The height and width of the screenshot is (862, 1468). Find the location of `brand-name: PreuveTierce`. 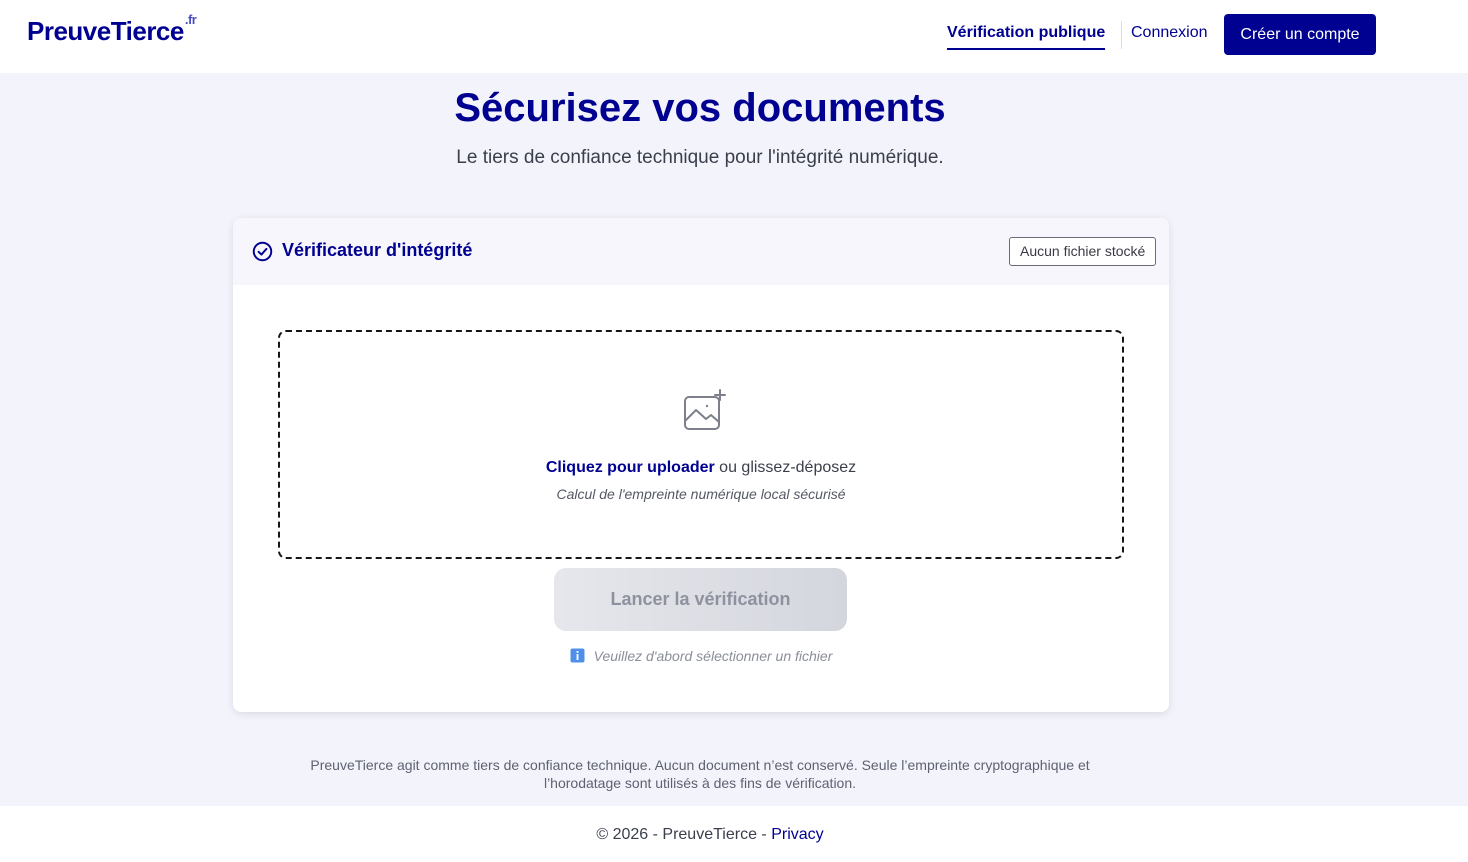

brand-name: PreuveTierce is located at coordinates (105, 31).